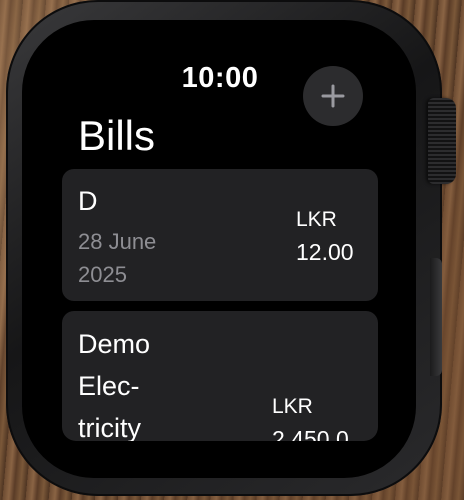  Describe the element at coordinates (114, 344) in the screenshot. I see `bill-name-line-1: Demo` at that location.